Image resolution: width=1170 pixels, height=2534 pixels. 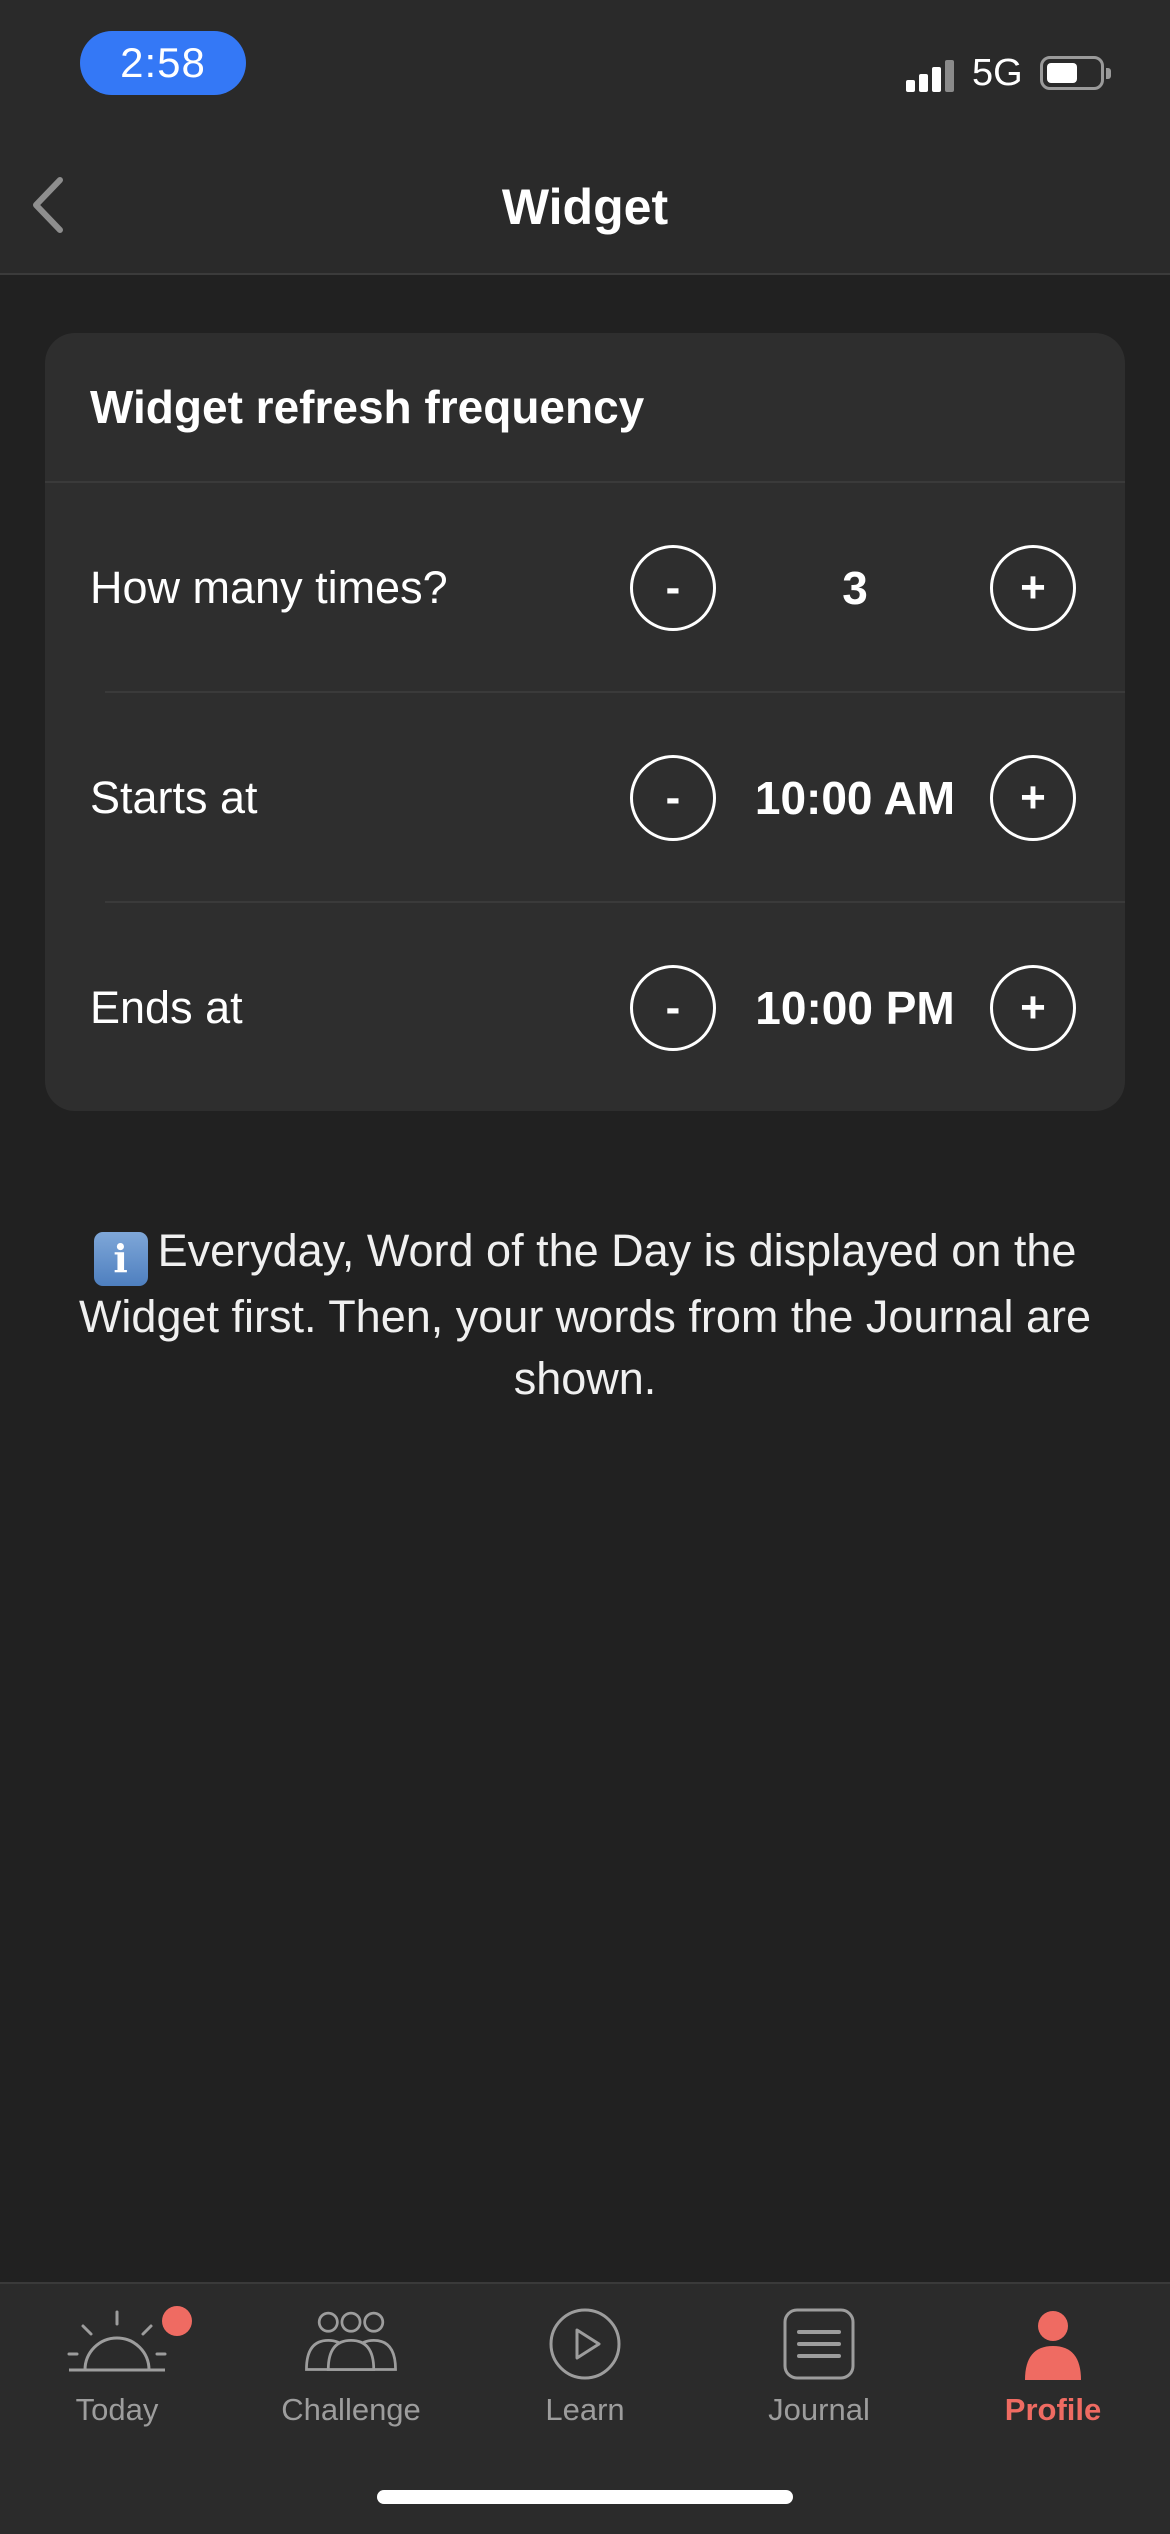 I want to click on tab-today: Today, so click(x=117, y=2369).